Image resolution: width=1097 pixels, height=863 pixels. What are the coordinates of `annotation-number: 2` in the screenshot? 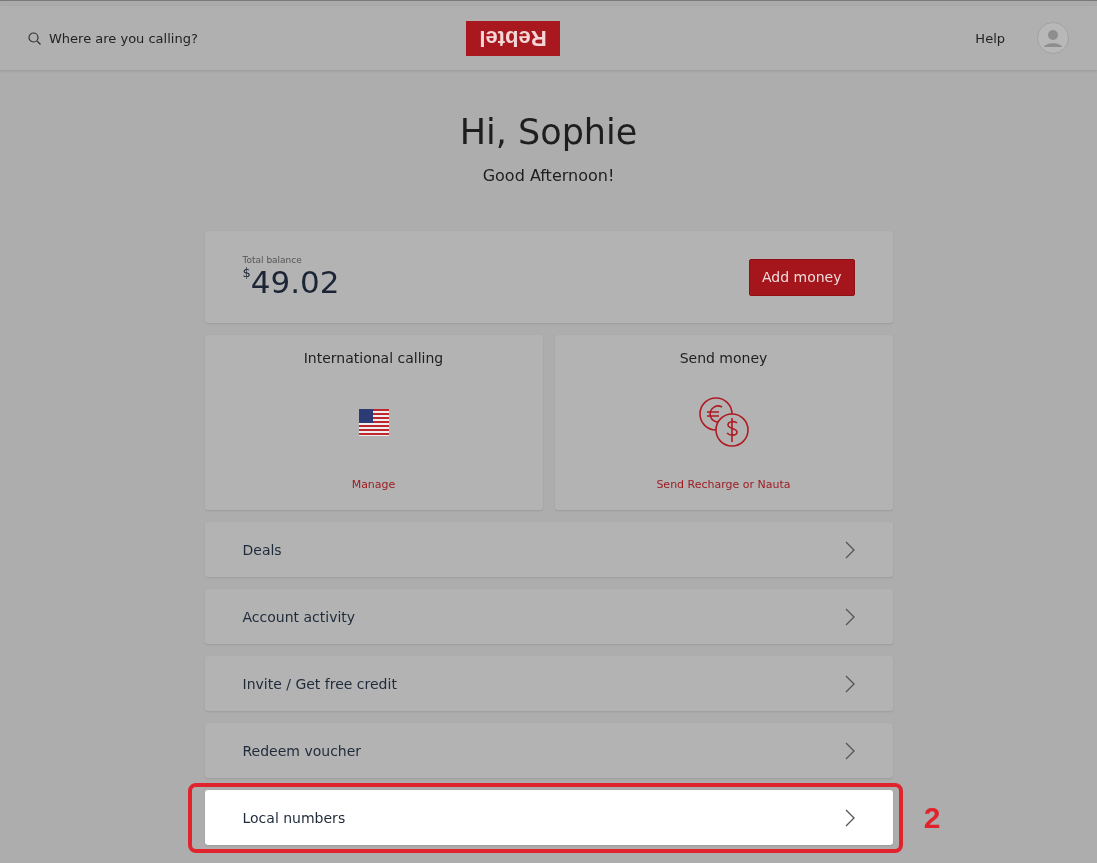 It's located at (932, 817).